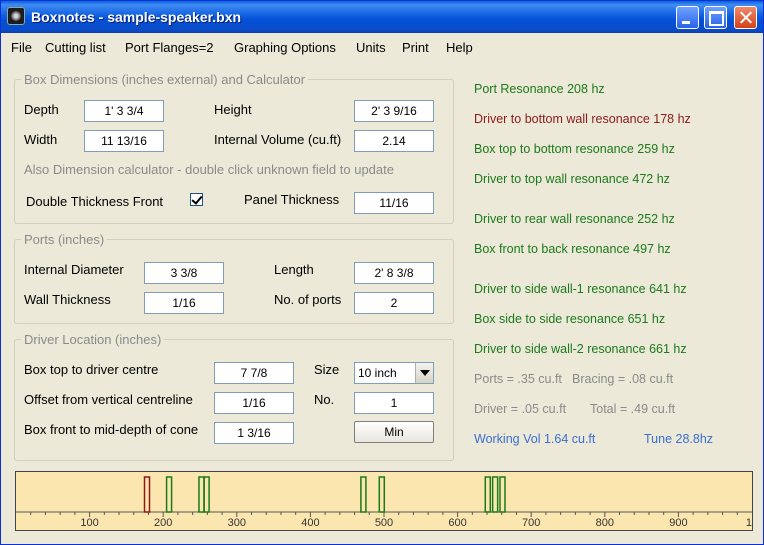  What do you see at coordinates (518, 379) in the screenshot?
I see `ports-volume: Ports = .35 cu.ft` at bounding box center [518, 379].